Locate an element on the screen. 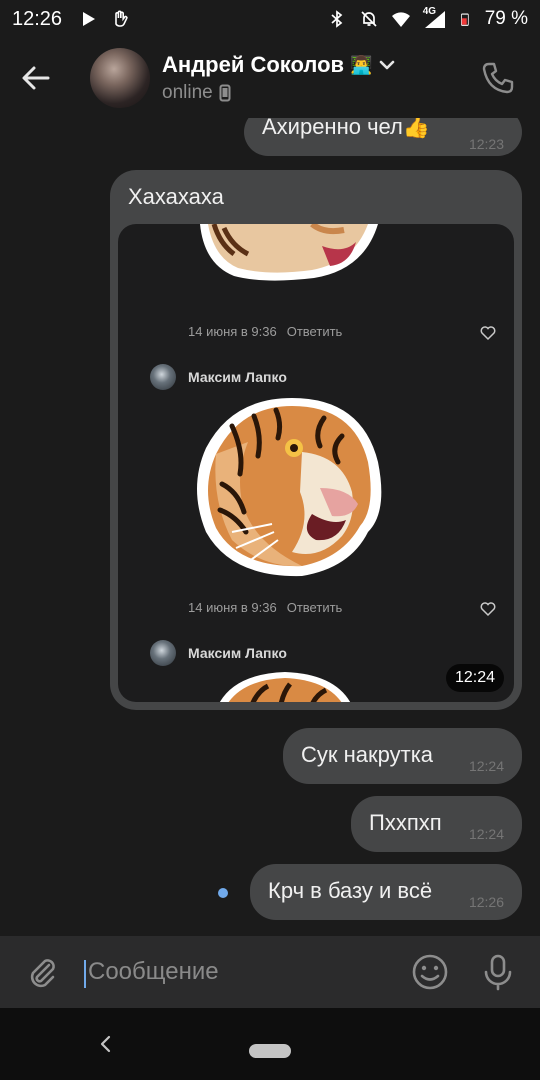  nav-back-icon is located at coordinates (106, 1044).